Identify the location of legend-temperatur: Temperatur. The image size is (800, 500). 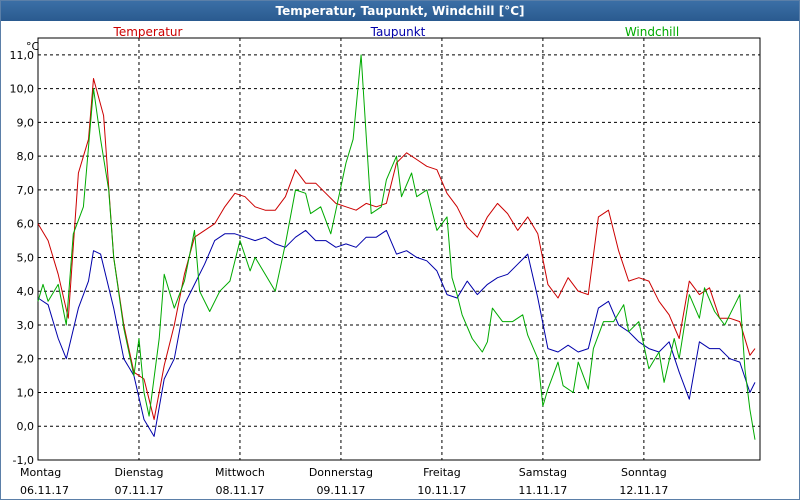
(148, 32).